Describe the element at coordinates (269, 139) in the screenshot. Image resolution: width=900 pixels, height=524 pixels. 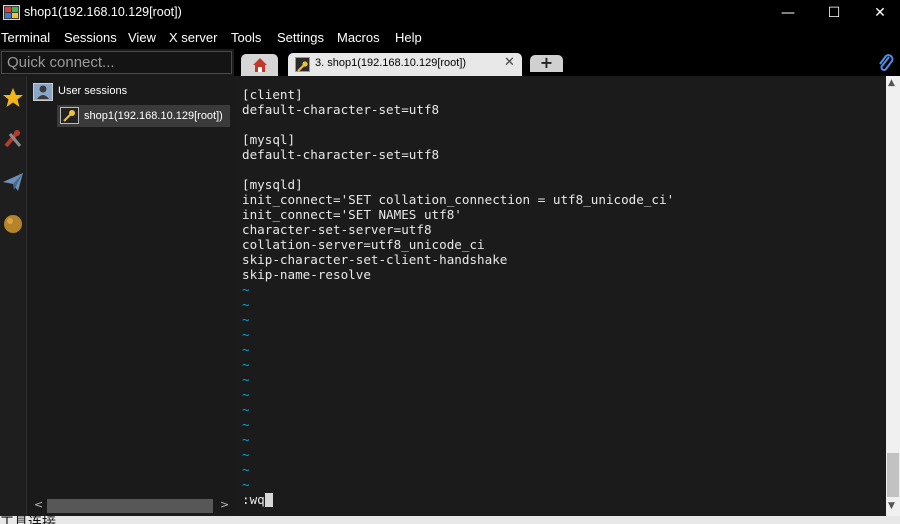
I see `terminal-line: [mysql]` at that location.